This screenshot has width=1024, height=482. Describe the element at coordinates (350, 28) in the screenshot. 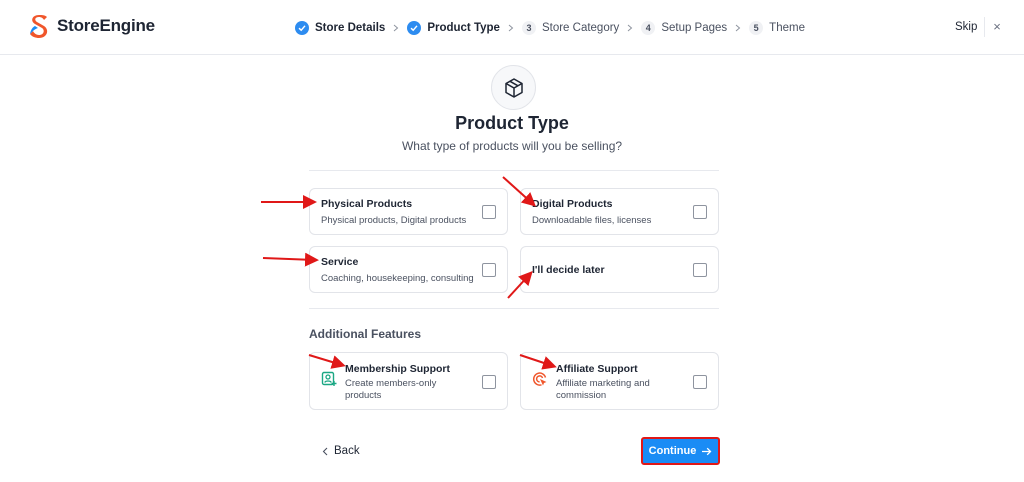

I see `step-label: Store Details` at that location.